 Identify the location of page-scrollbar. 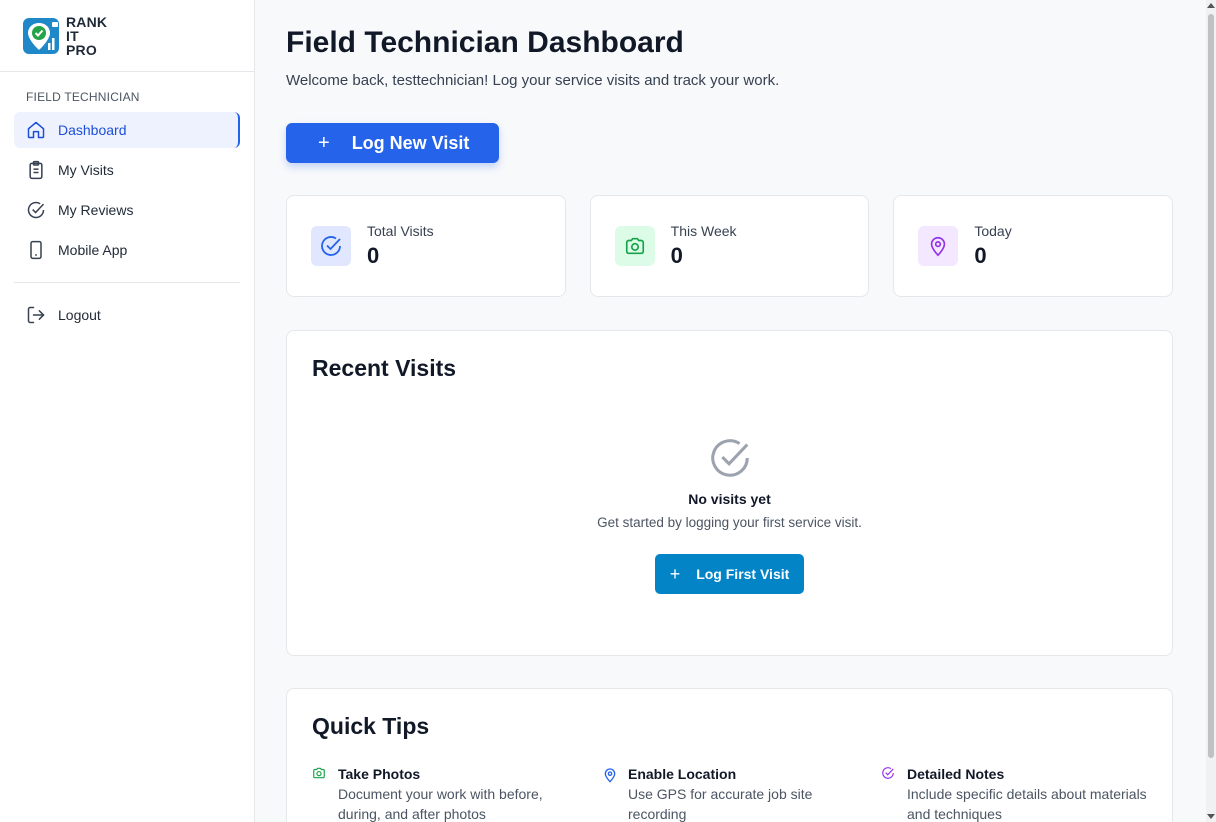
(1211, 411).